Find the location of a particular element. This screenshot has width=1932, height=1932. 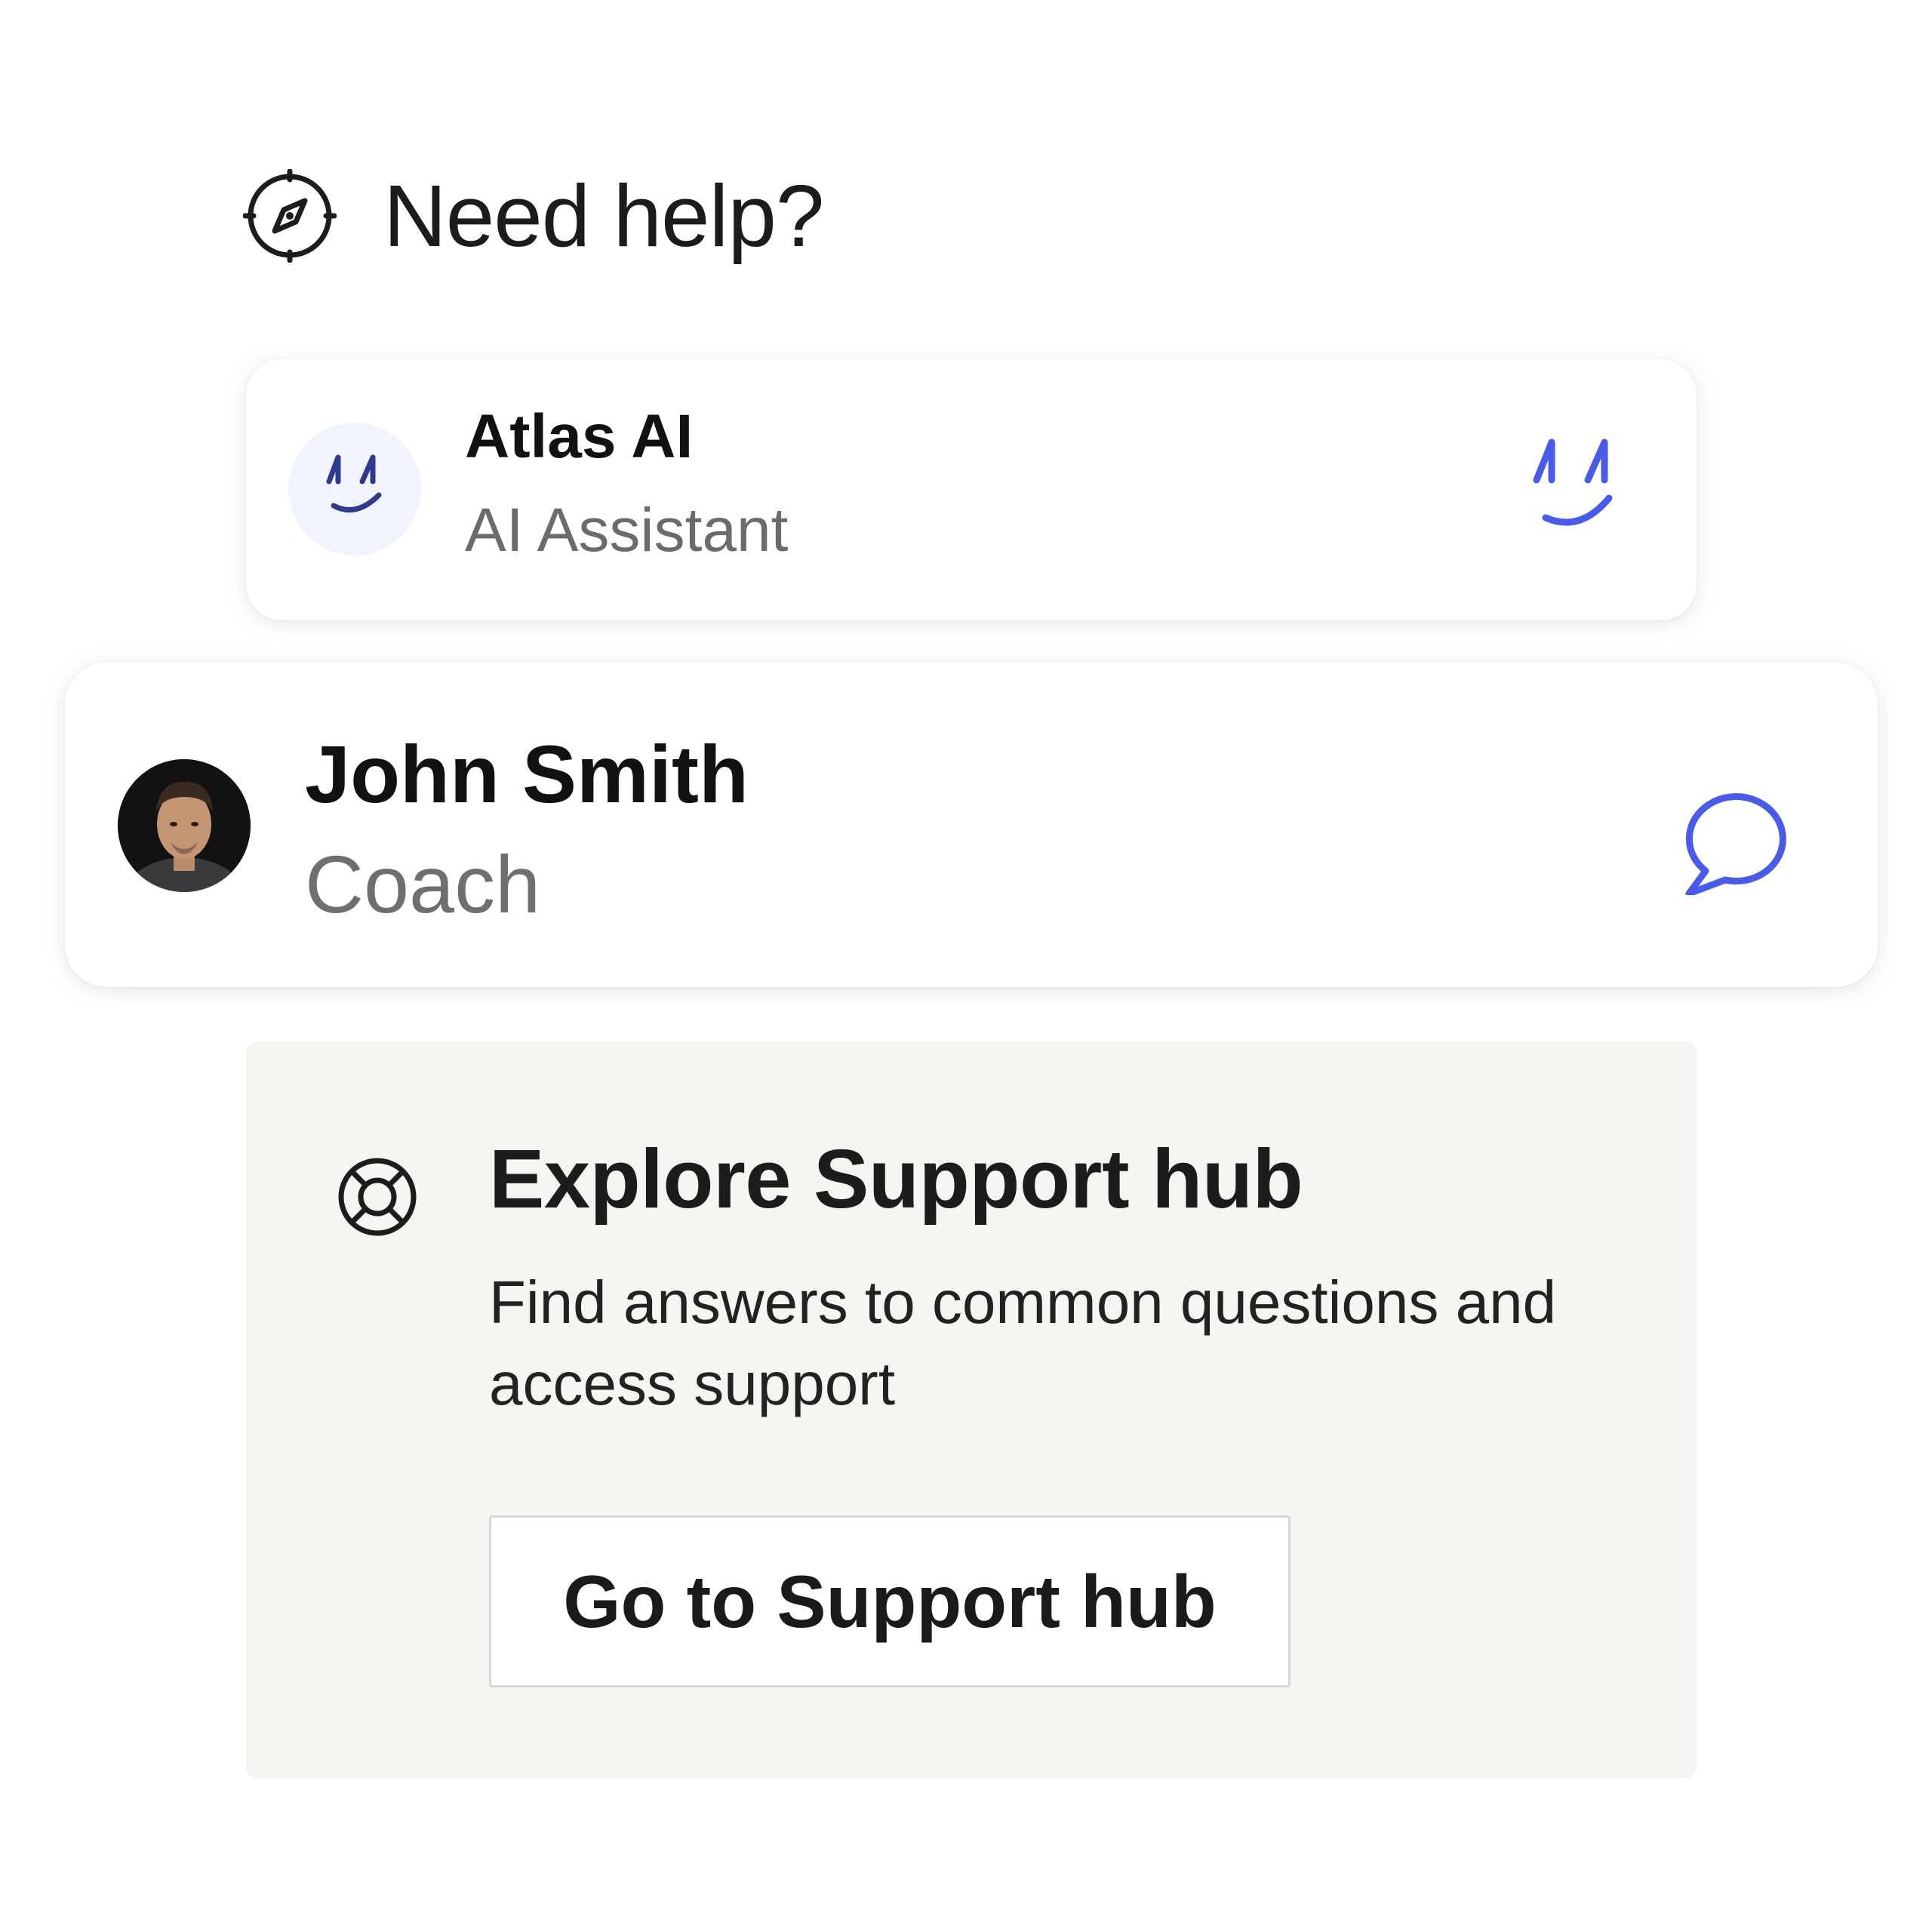

coach-name: John Smith is located at coordinates (527, 774).